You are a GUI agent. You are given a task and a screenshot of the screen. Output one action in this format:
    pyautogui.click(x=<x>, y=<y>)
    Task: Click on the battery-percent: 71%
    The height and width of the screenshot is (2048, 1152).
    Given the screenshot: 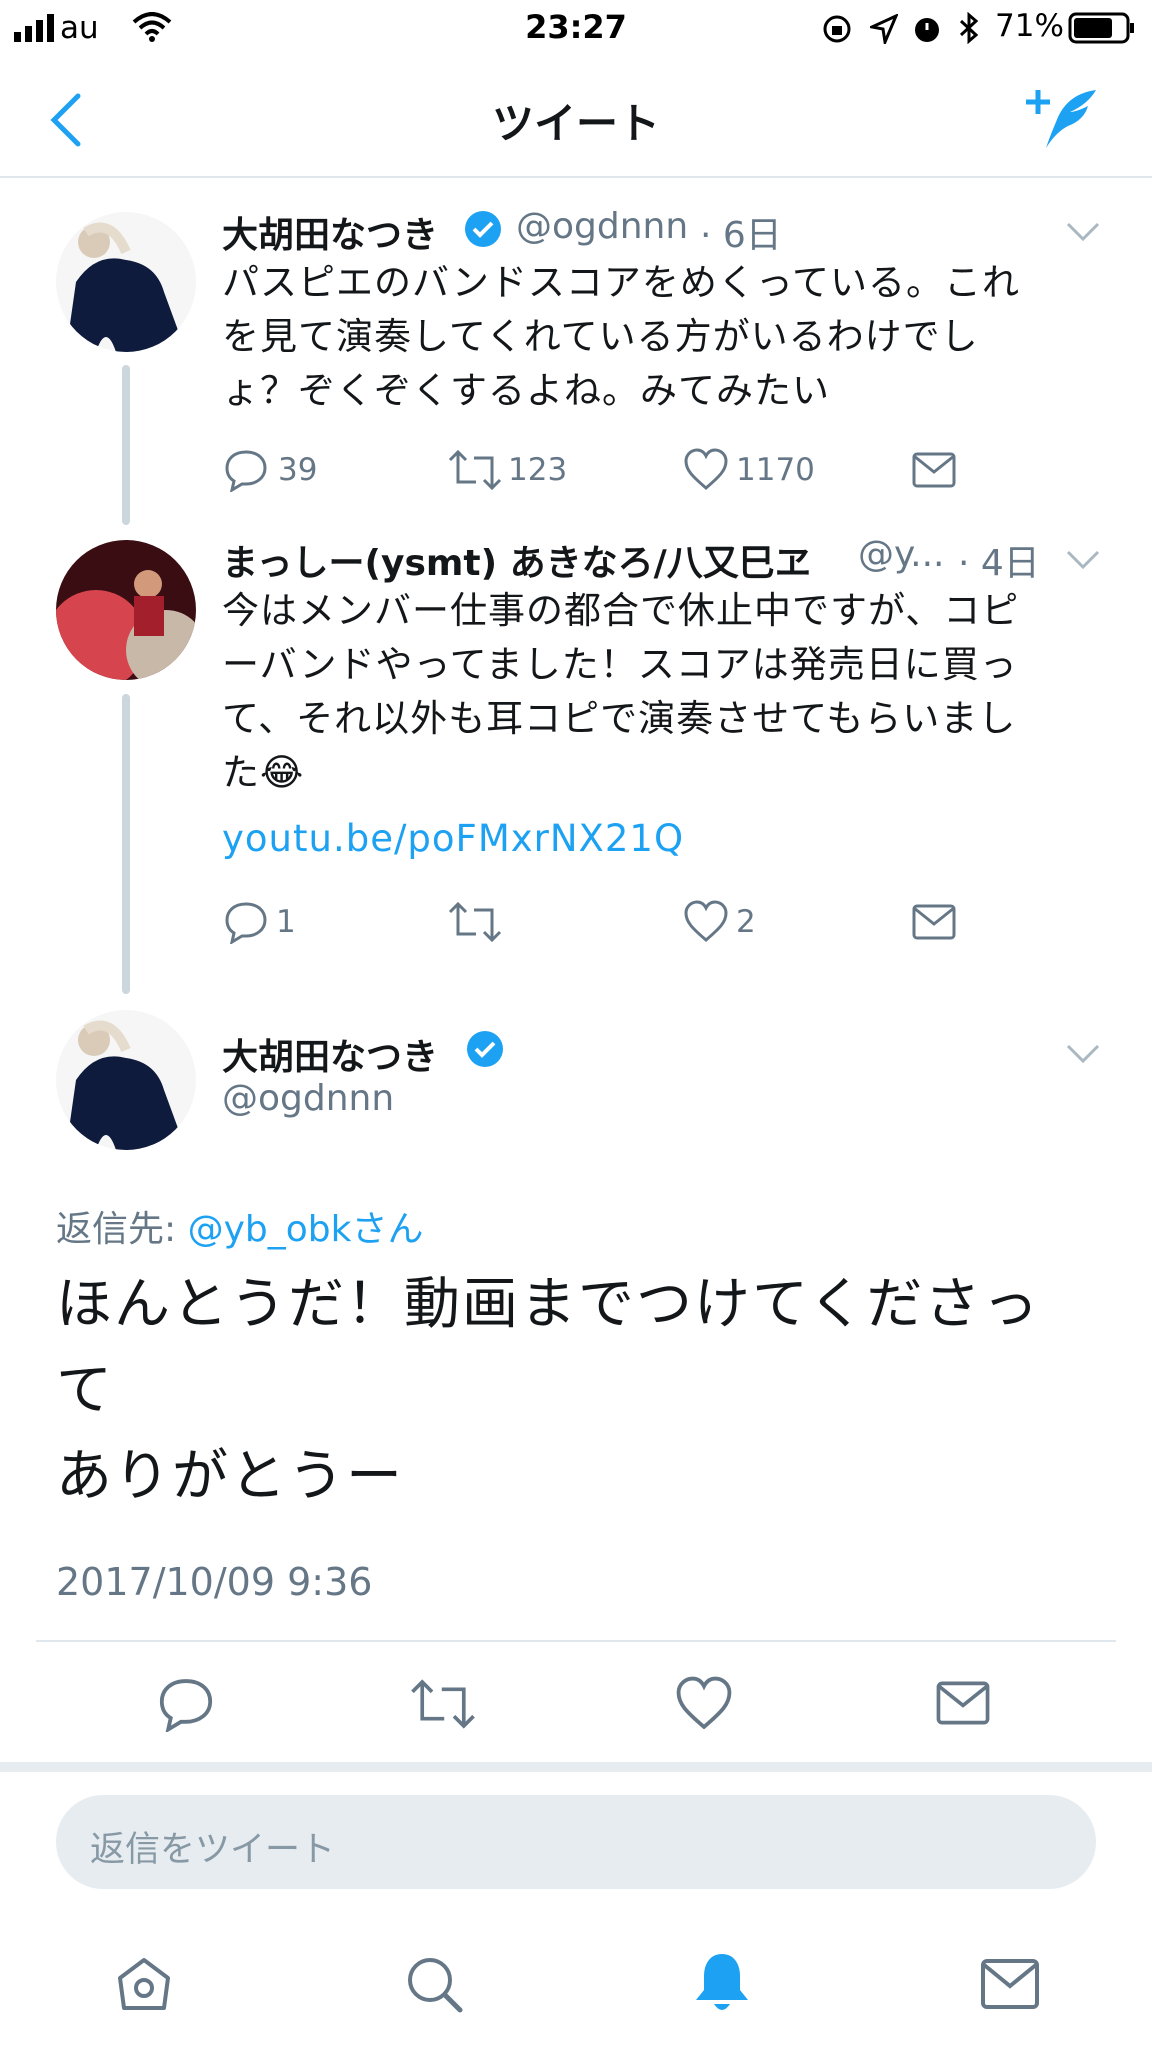 What is the action you would take?
    pyautogui.click(x=1029, y=26)
    